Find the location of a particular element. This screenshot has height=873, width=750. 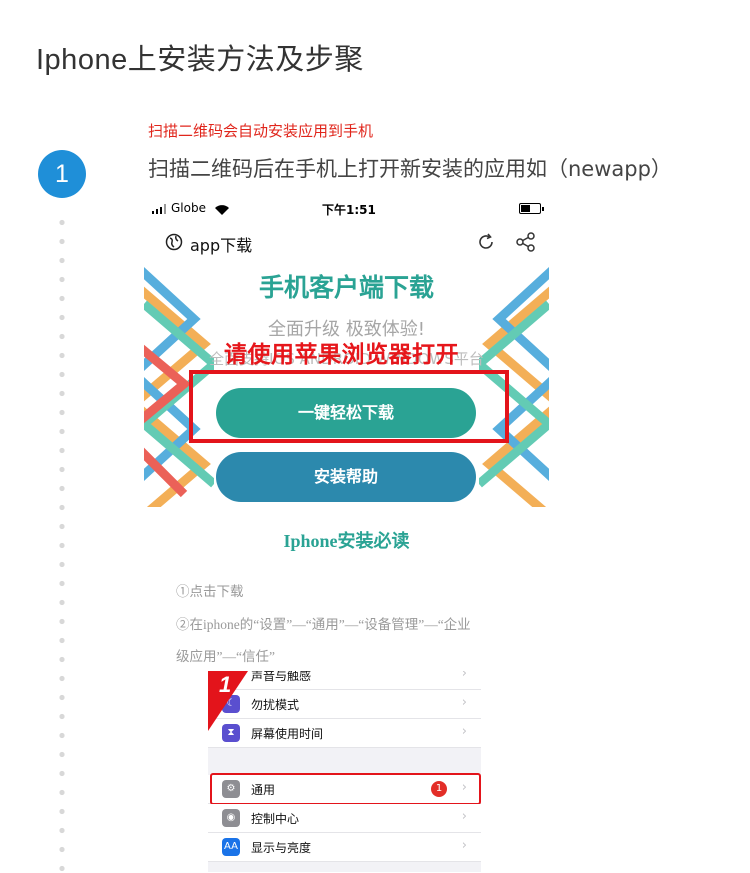

step-note: 扫描二维码会自动安装应用到手机 is located at coordinates (261, 131).